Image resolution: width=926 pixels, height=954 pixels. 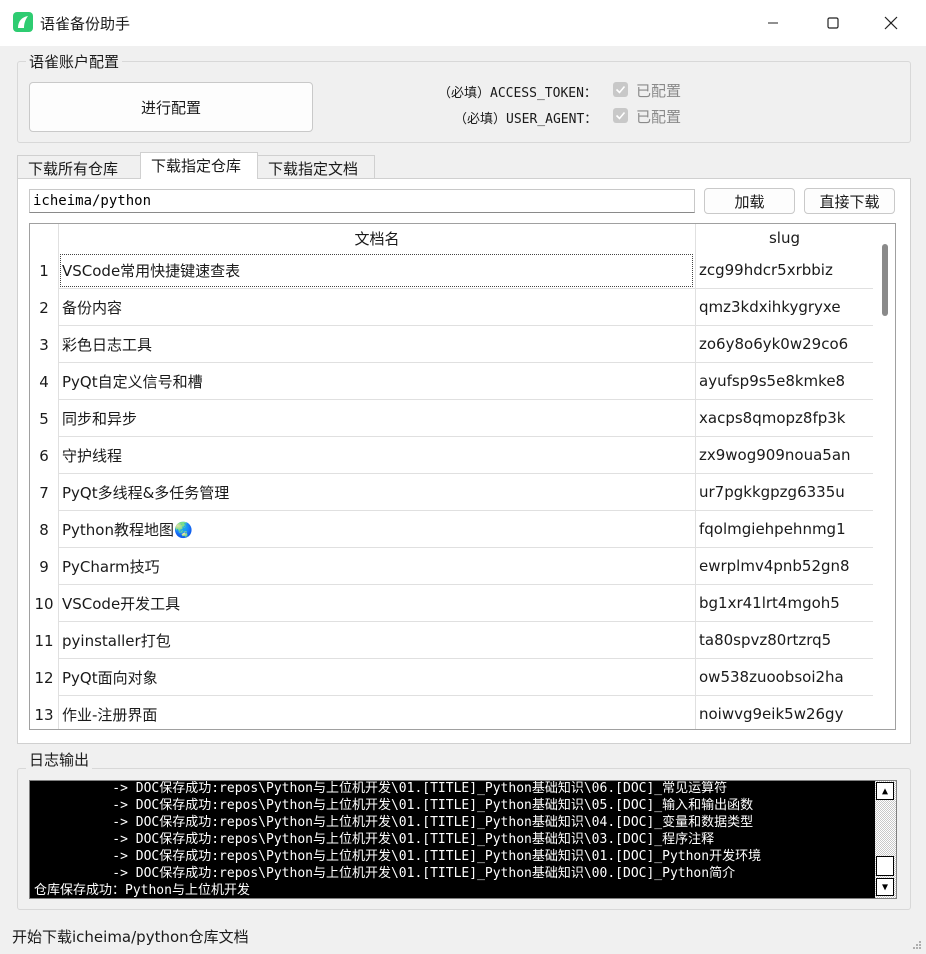 I want to click on row-number: 7, so click(x=44, y=492).